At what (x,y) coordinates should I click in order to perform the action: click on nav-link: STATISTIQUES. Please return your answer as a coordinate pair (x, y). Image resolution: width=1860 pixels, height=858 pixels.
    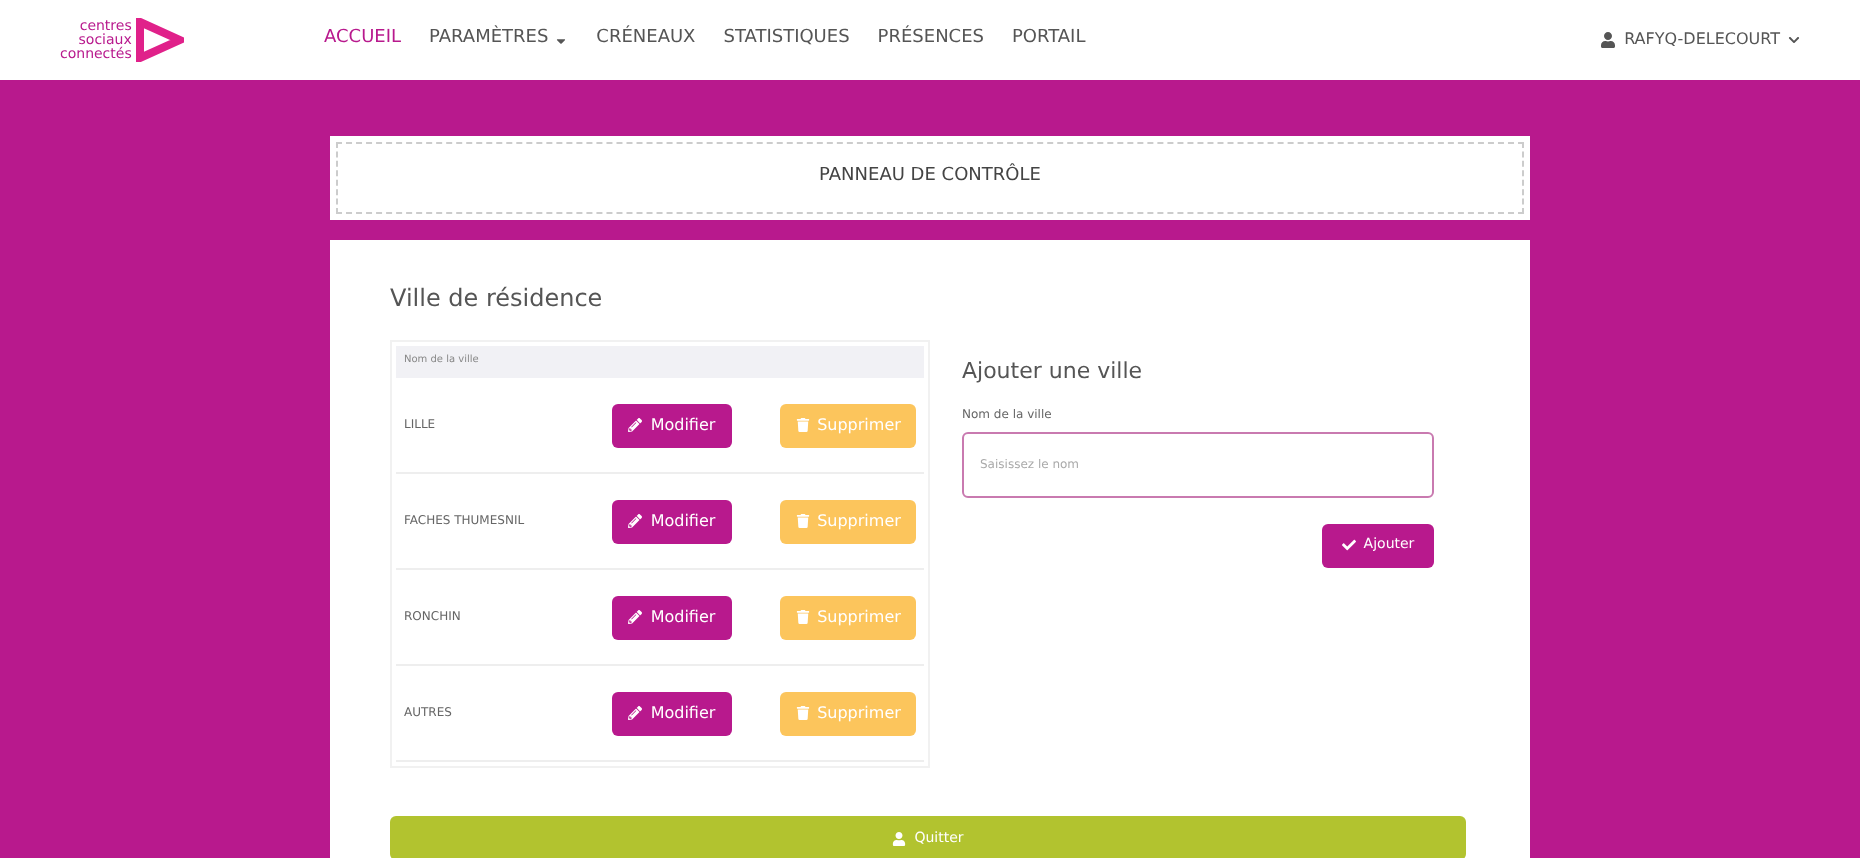
    Looking at the image, I should click on (786, 40).